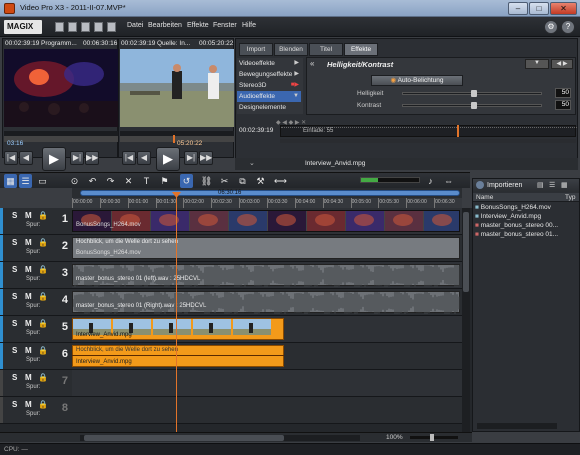 The height and width of the screenshot is (455, 580). What do you see at coordinates (428, 131) in the screenshot?
I see `keyframe-track: Einfade: 55` at bounding box center [428, 131].